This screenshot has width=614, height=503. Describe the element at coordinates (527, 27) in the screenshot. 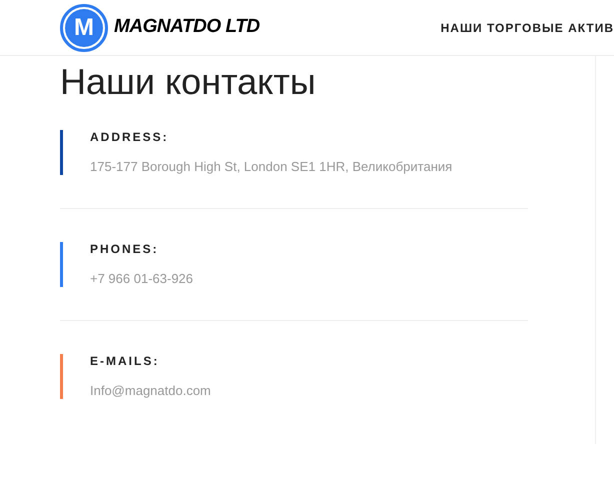

I see `nav-link: НАШИ ТОРГОВЫЕ АКТИВ` at that location.